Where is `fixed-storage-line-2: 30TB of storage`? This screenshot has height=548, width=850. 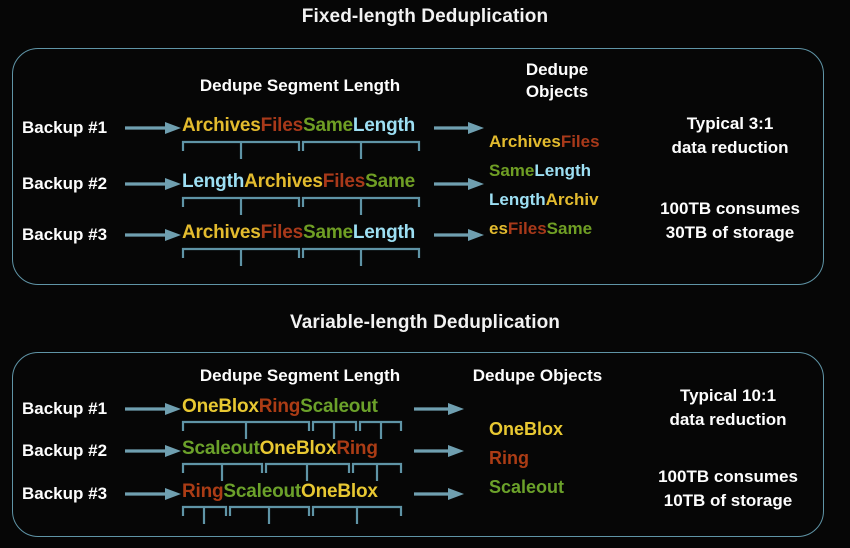
fixed-storage-line-2: 30TB of storage is located at coordinates (730, 233).